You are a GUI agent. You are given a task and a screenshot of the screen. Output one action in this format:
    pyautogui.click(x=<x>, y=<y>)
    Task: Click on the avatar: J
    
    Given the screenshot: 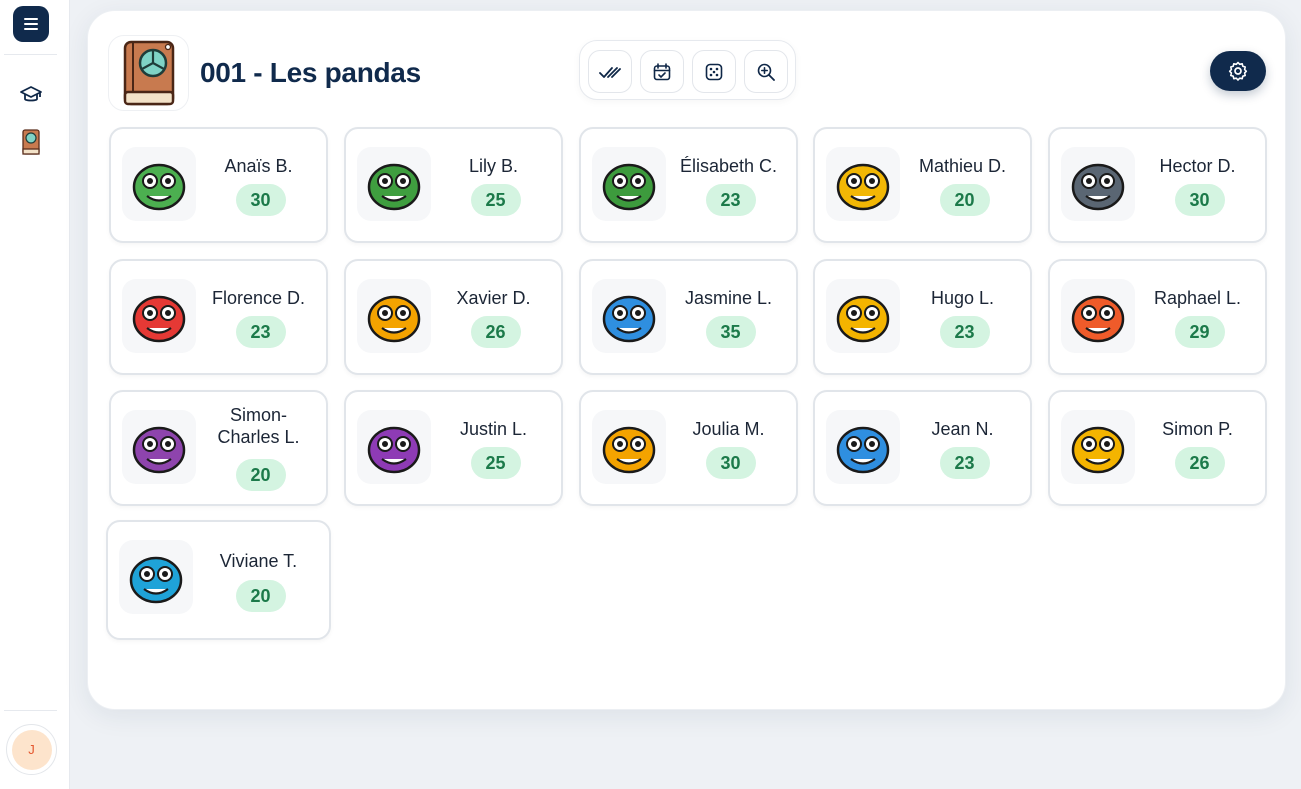 What is the action you would take?
    pyautogui.click(x=31, y=749)
    